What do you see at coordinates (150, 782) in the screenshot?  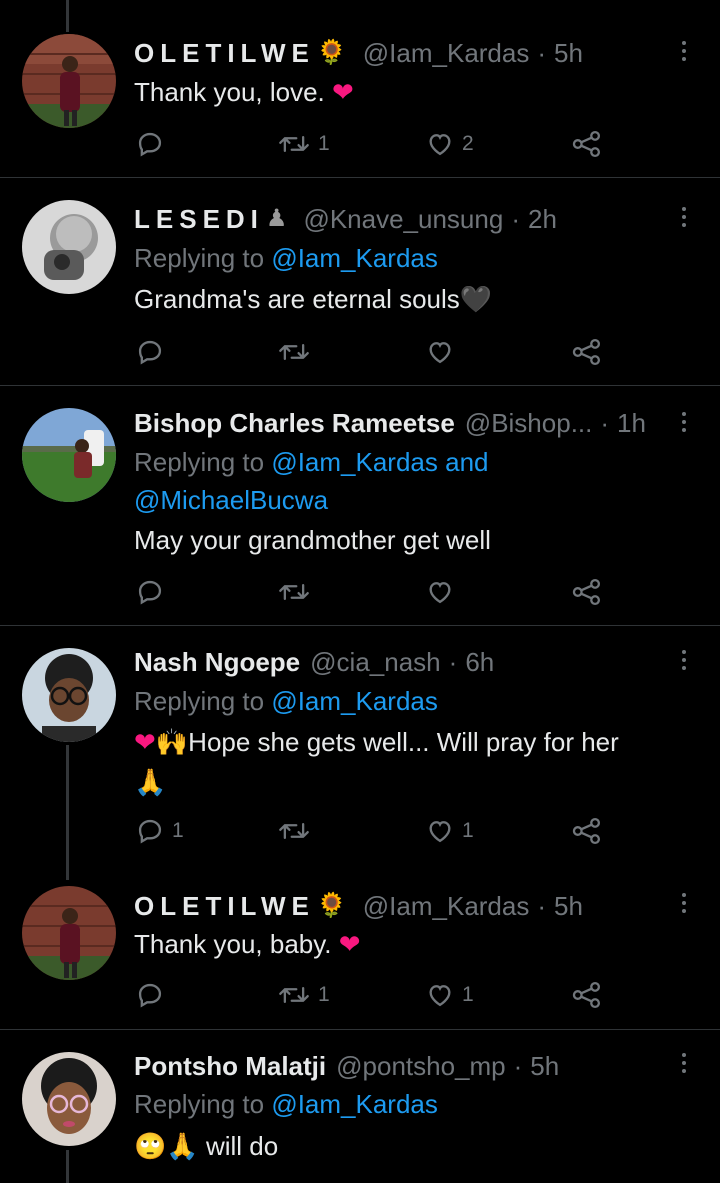 I see `praying-hands-icon: 🙏` at bounding box center [150, 782].